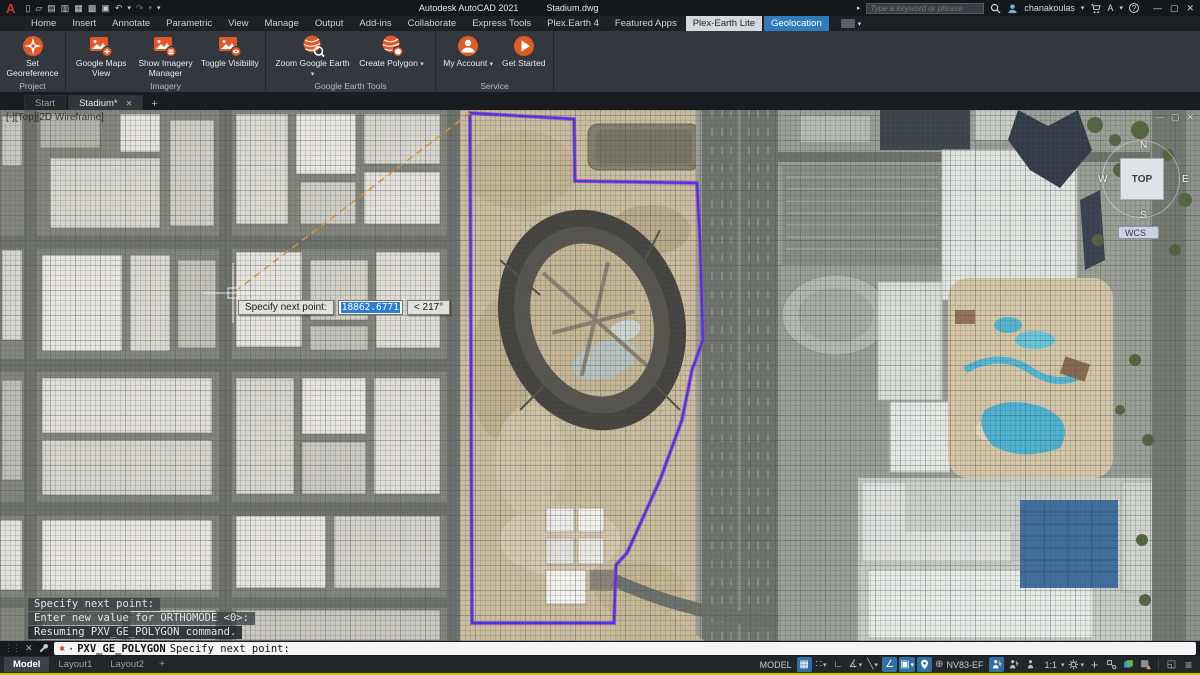  Describe the element at coordinates (995, 8) in the screenshot. I see `search-icon` at that location.